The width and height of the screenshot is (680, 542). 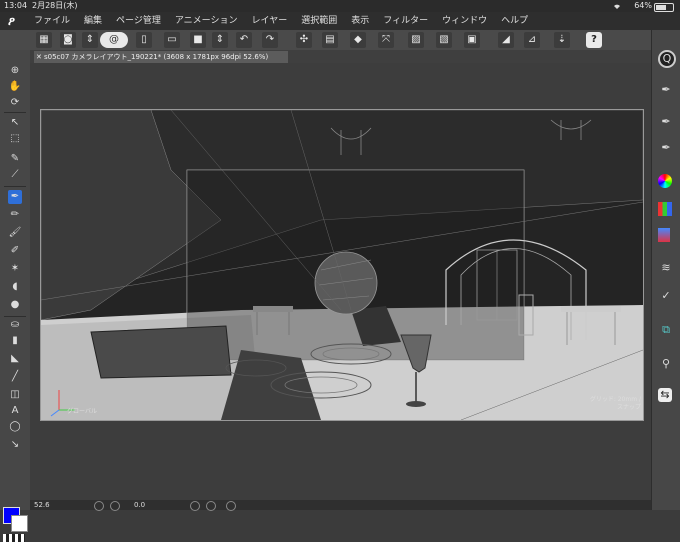 What do you see at coordinates (532, 40) in the screenshot?
I see `perspective-ruler-icon: ⊿` at bounding box center [532, 40].